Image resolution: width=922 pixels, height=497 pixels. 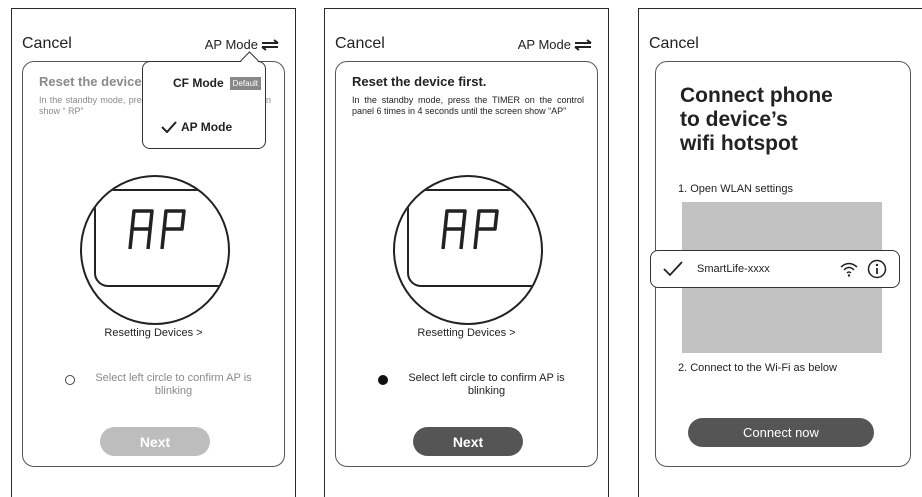 I want to click on step-1-text: 1. Open WLAN settings, so click(x=735, y=189).